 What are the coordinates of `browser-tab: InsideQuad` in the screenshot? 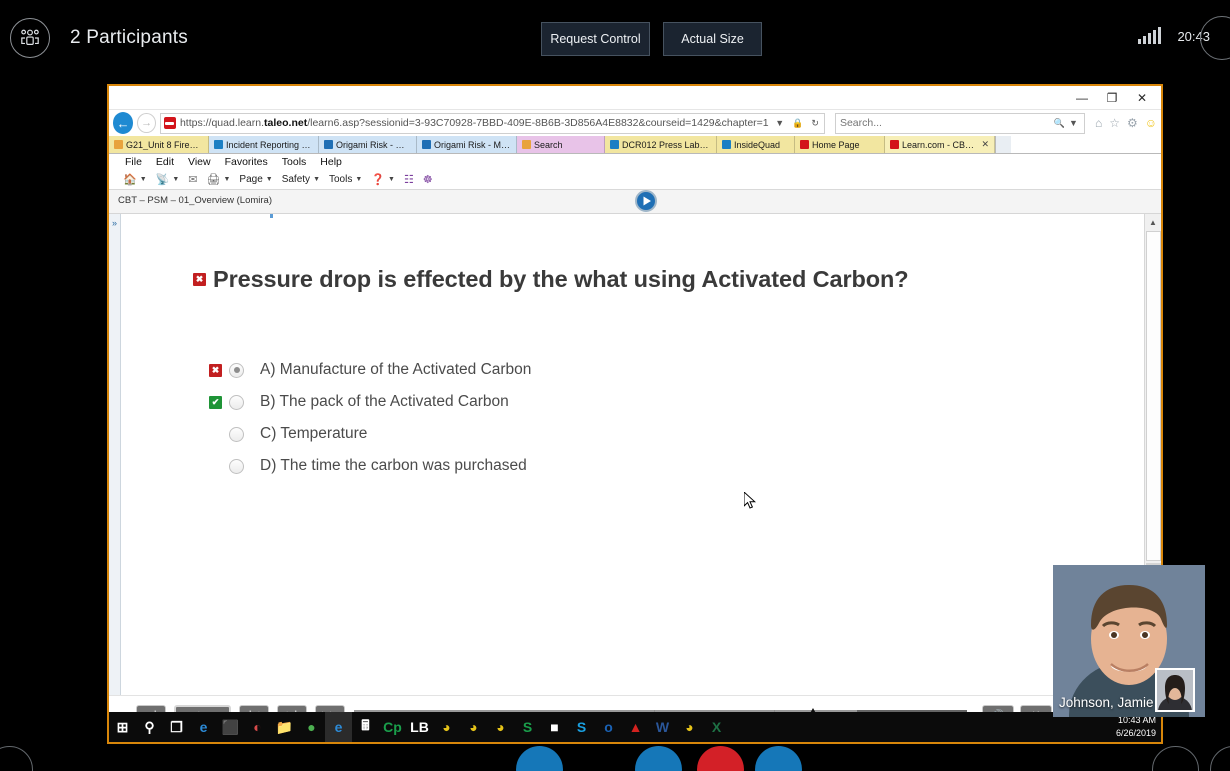 It's located at (756, 144).